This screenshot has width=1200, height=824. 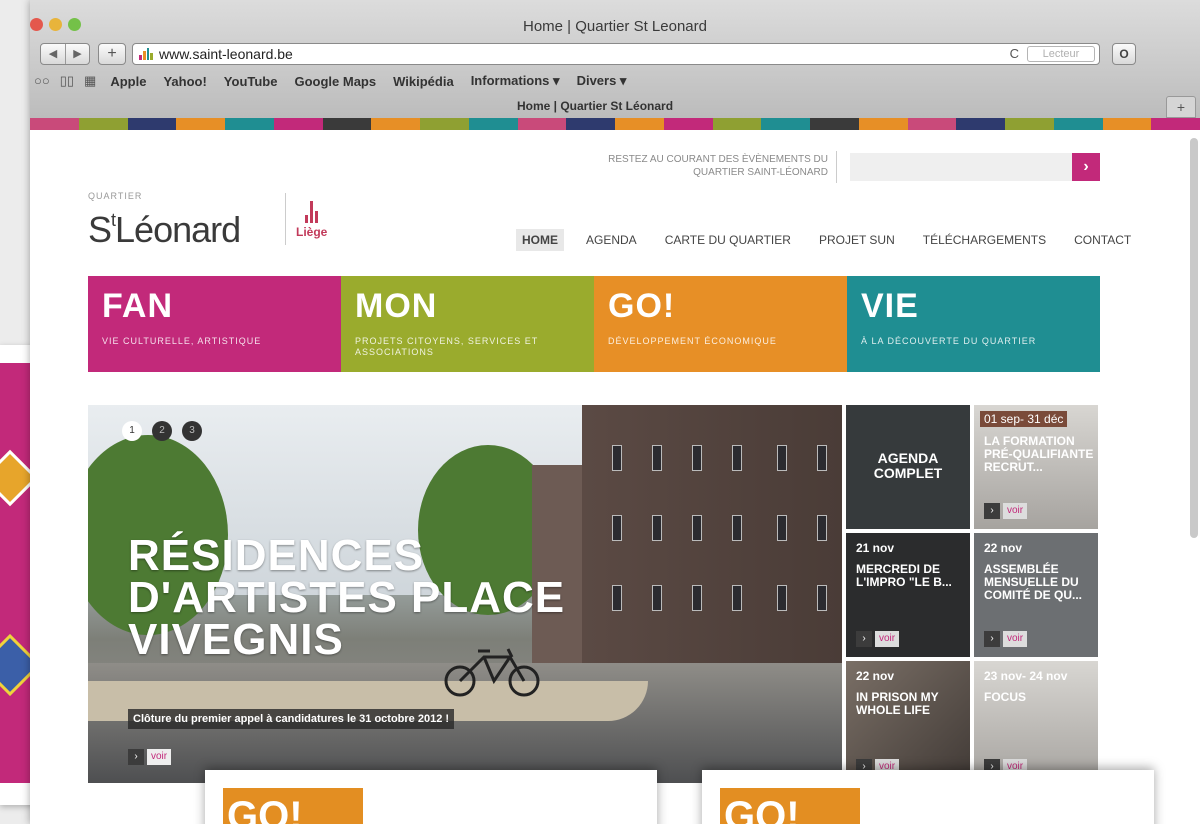 I want to click on bookmark-item: Google Maps, so click(x=335, y=81).